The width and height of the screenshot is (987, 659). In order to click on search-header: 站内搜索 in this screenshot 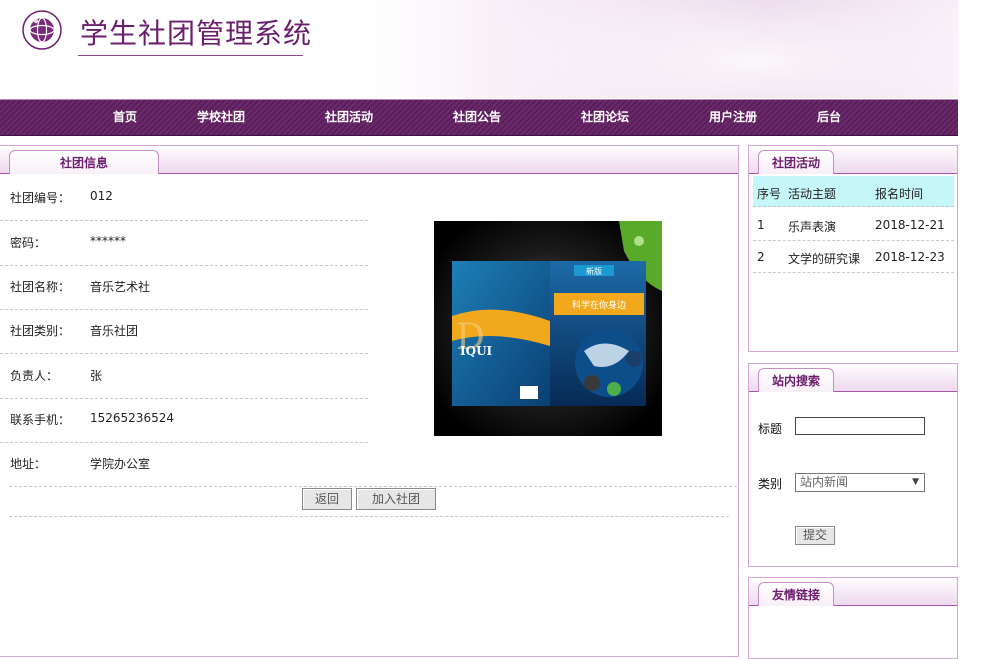, I will do `click(853, 378)`.